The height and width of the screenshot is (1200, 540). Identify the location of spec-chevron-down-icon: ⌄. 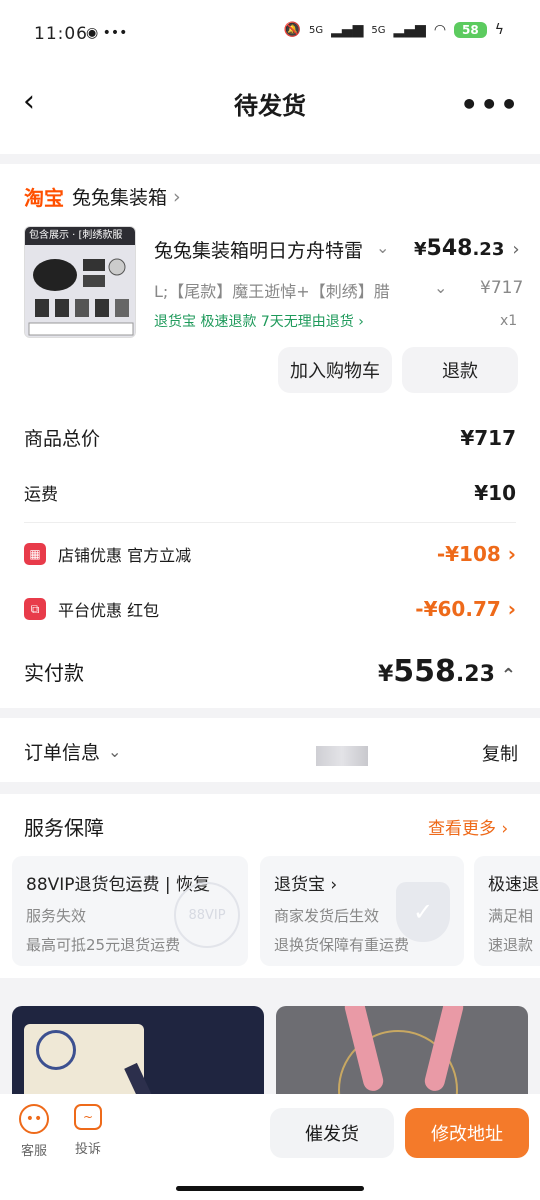
(440, 287).